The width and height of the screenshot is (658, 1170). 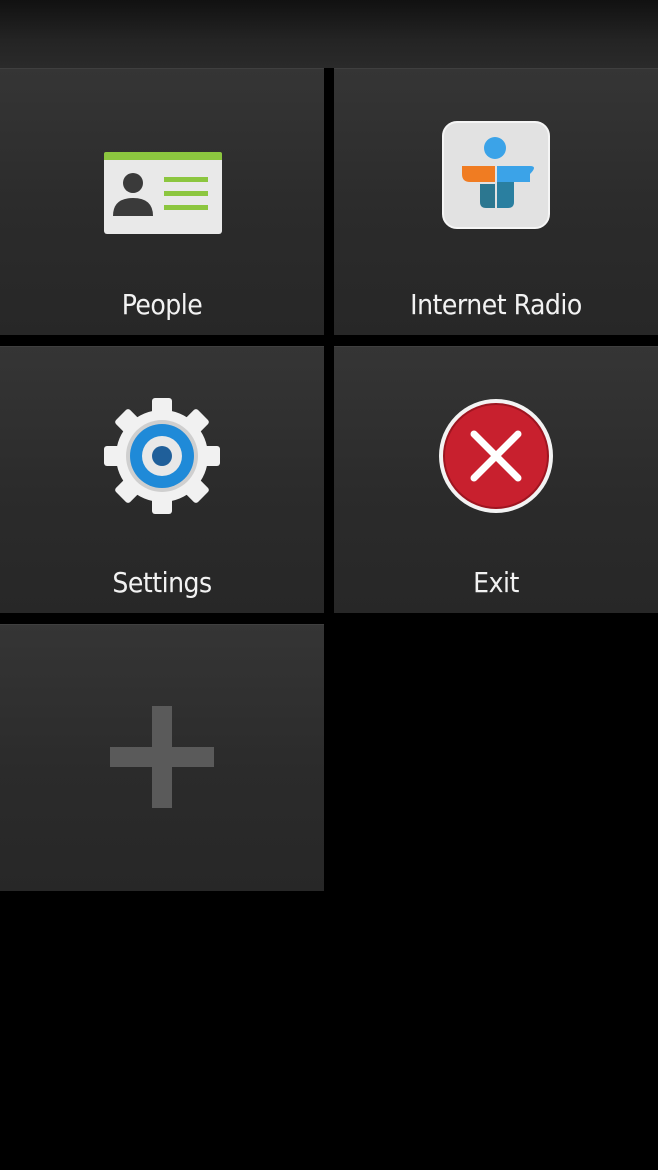 I want to click on settings-tile: Settings, so click(x=162, y=479).